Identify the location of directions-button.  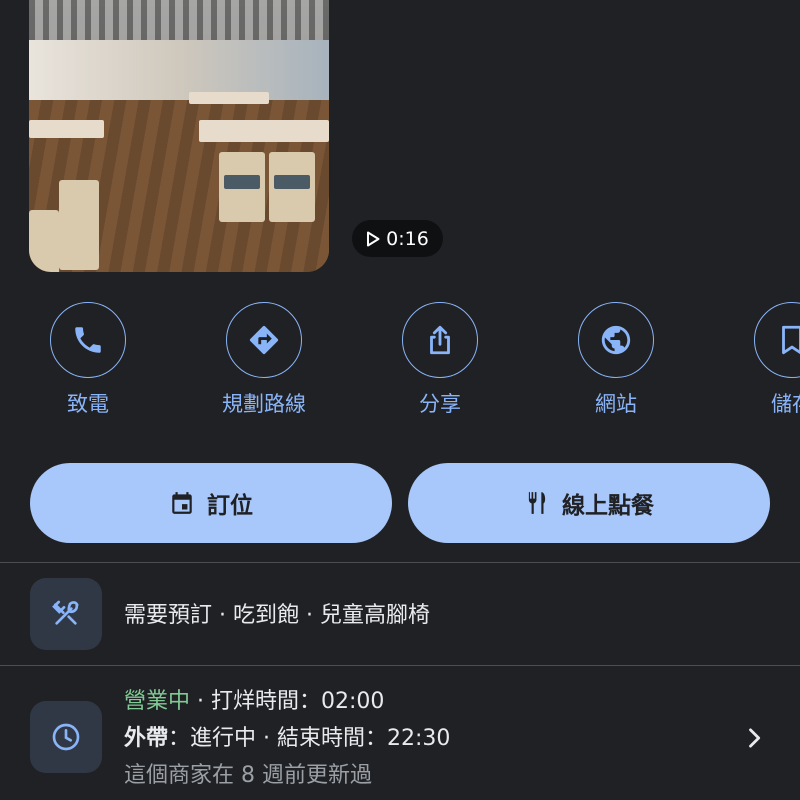
(264, 340).